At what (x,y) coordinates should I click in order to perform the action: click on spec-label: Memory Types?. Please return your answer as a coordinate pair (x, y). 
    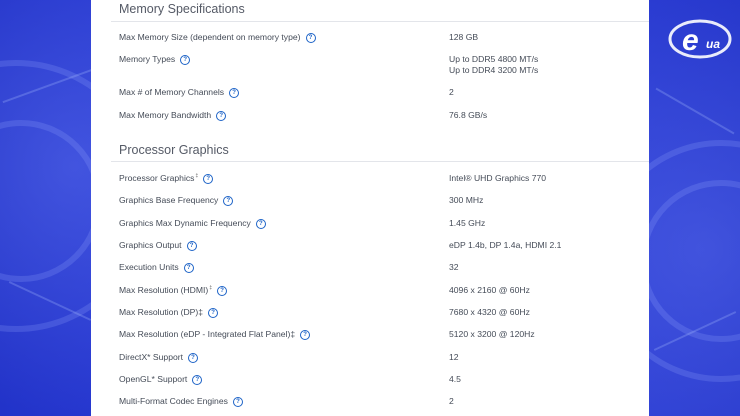
    Looking at the image, I should click on (155, 59).